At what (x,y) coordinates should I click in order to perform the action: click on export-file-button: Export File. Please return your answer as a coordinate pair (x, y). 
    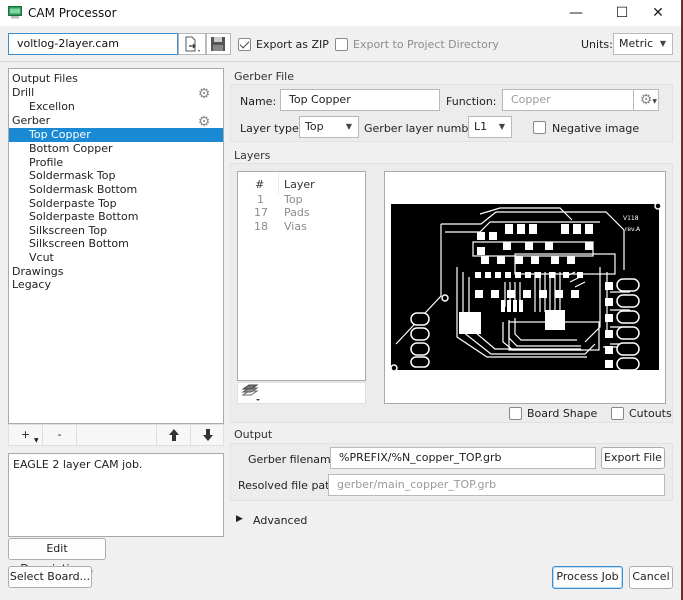
    Looking at the image, I should click on (633, 458).